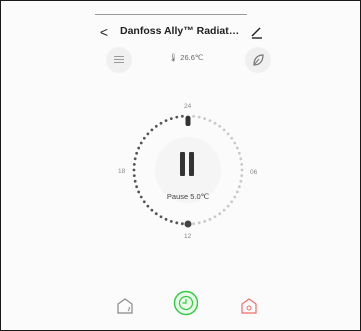 Image resolution: width=361 pixels, height=331 pixels. I want to click on tick-label-06: 06, so click(254, 172).